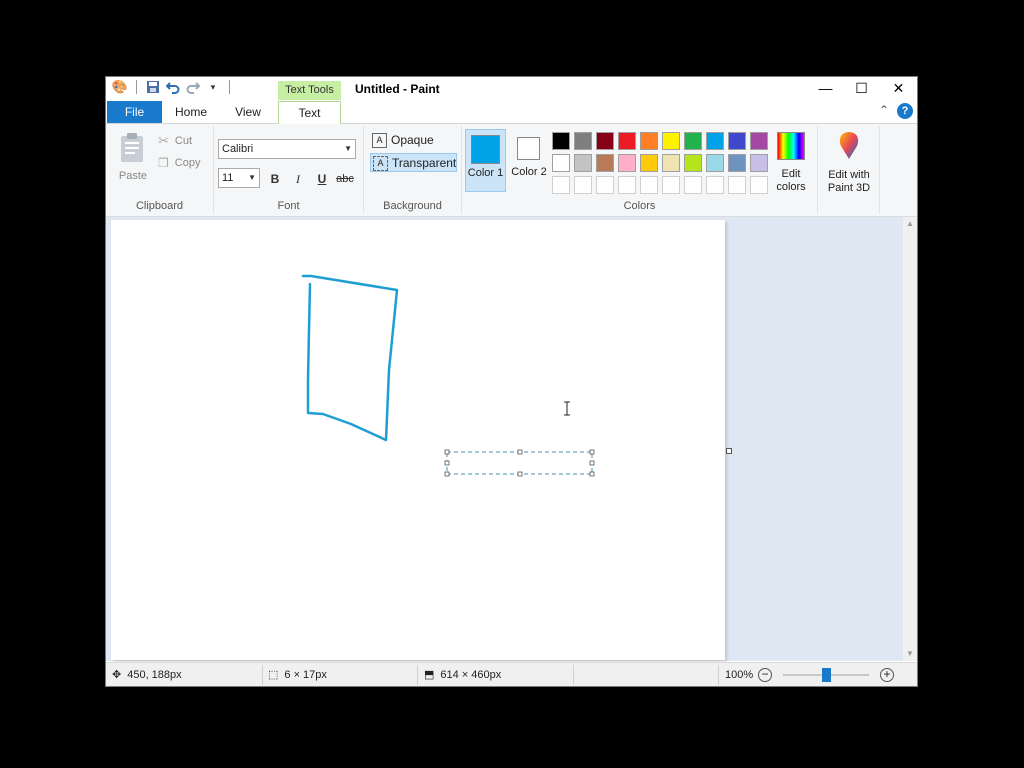 This screenshot has height=768, width=1024. I want to click on cursor-position-value: 450, 188px, so click(154, 675).